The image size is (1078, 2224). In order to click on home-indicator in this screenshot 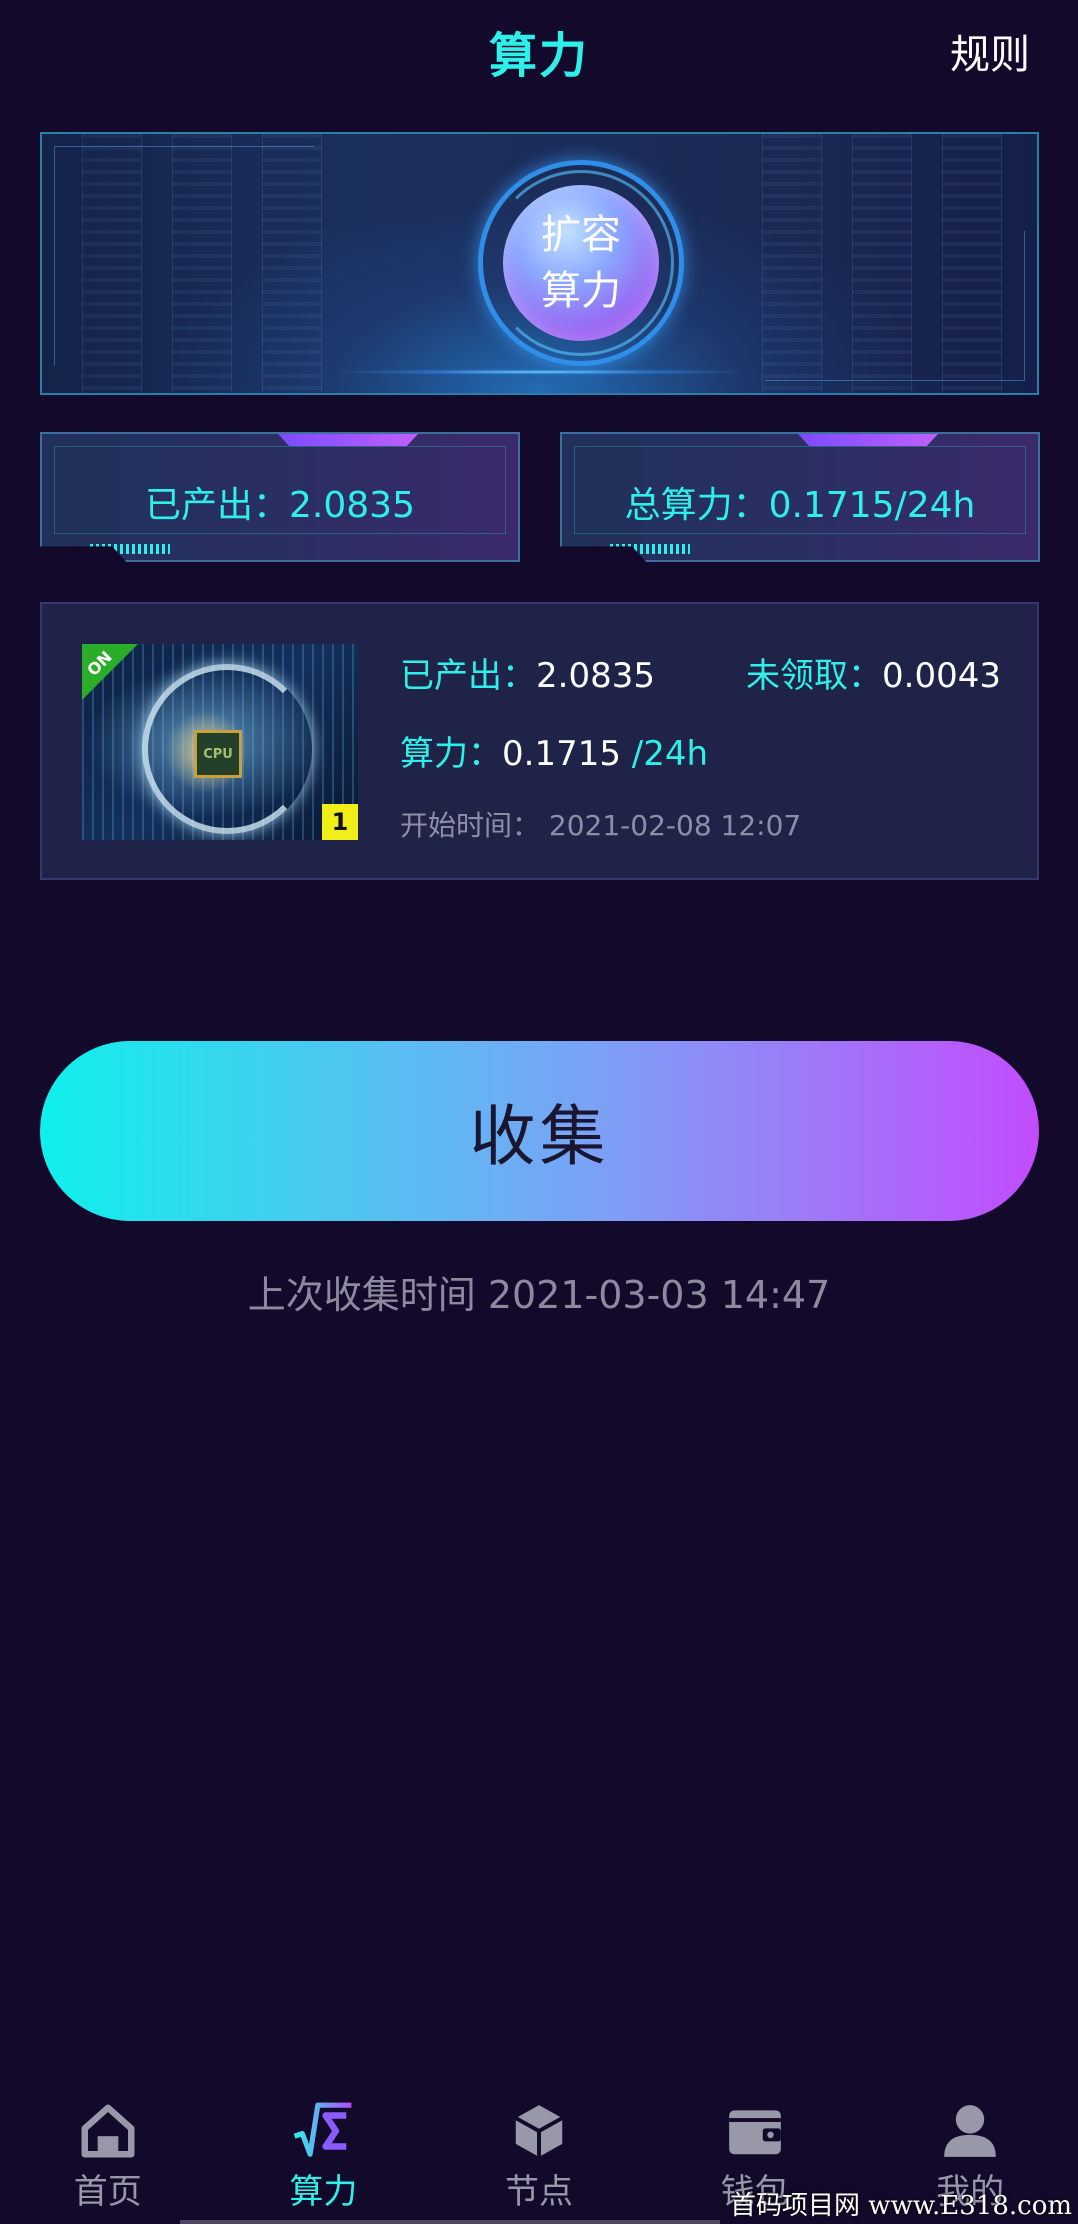, I will do `click(450, 2222)`.